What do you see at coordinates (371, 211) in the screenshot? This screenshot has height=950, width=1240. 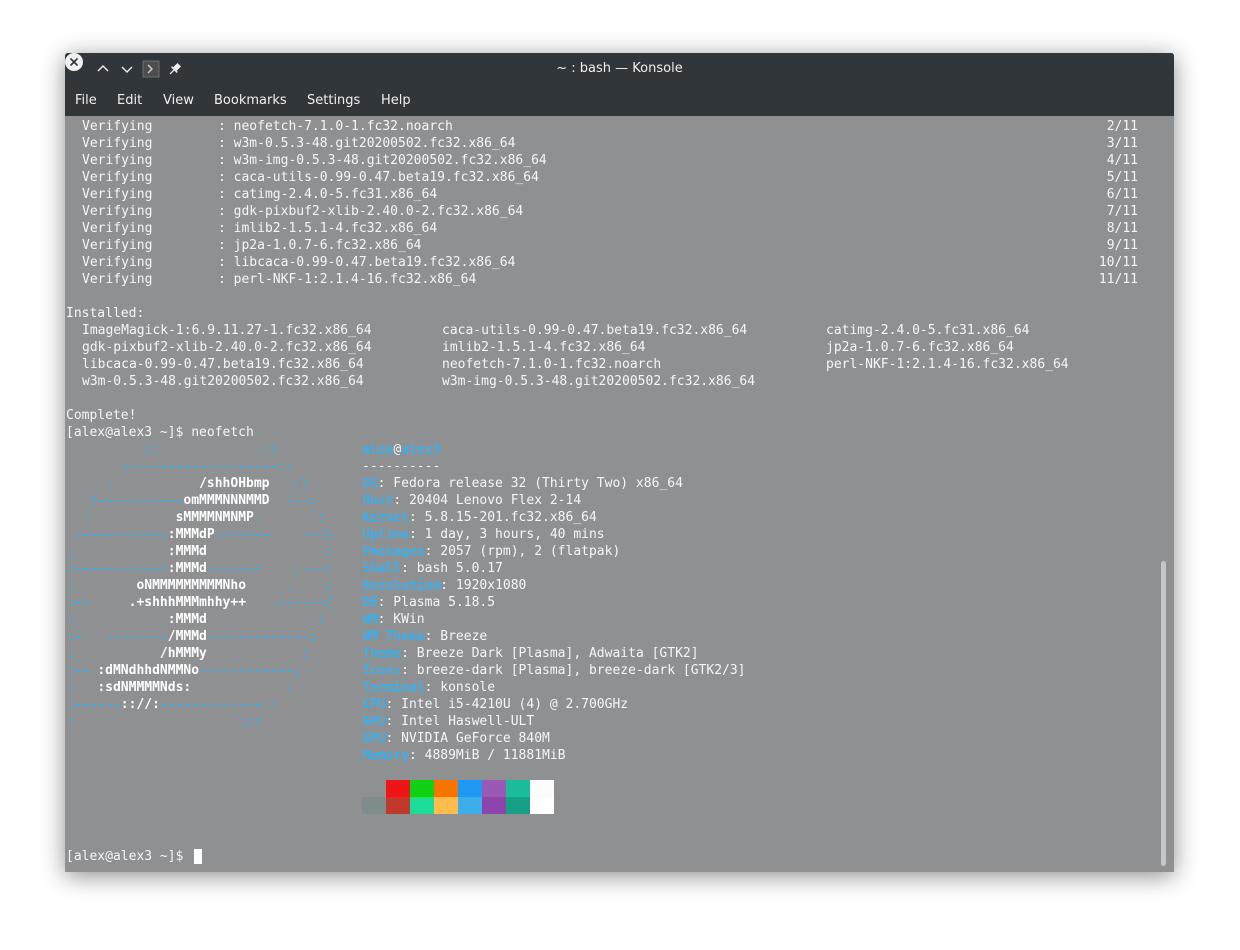 I see `verify-package: : gdk-pixbuf2-xlib-2.40.0-2.fc32.x86_64` at bounding box center [371, 211].